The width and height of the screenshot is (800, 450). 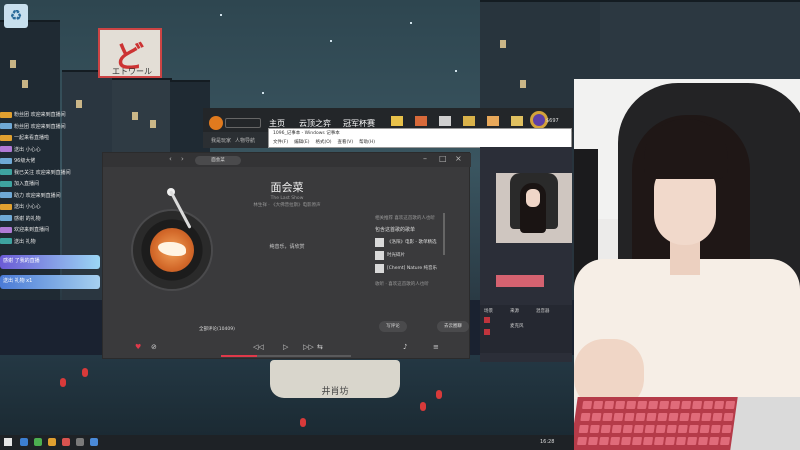 What do you see at coordinates (287, 205) in the screenshot?
I see `song-meta: 林生祥 · 《大佛普拉斯》电影原声` at bounding box center [287, 205].